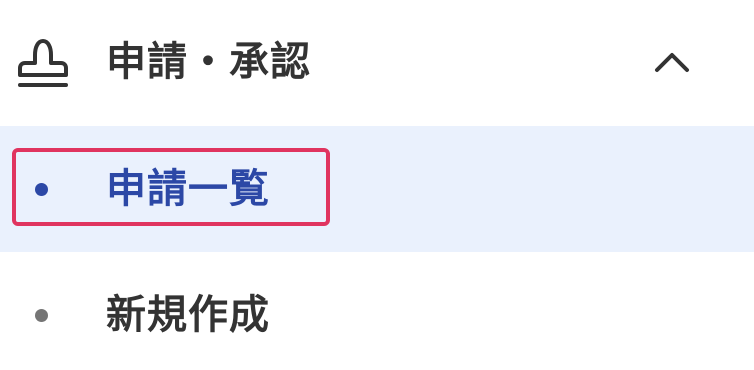  What do you see at coordinates (188, 189) in the screenshot?
I see `menu-item-label: 申請一覧` at bounding box center [188, 189].